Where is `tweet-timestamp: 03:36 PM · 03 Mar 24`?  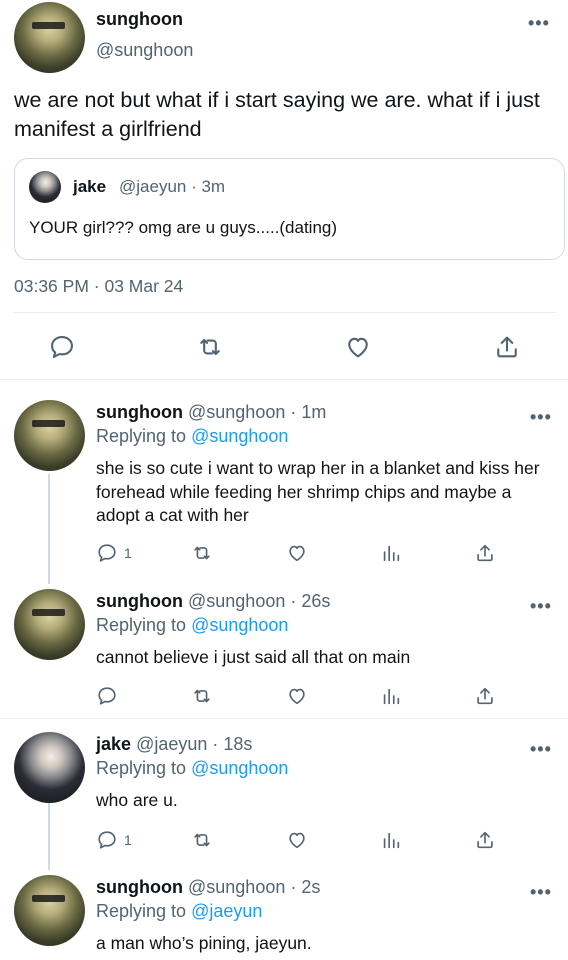
tweet-timestamp: 03:36 PM · 03 Mar 24 is located at coordinates (98, 286).